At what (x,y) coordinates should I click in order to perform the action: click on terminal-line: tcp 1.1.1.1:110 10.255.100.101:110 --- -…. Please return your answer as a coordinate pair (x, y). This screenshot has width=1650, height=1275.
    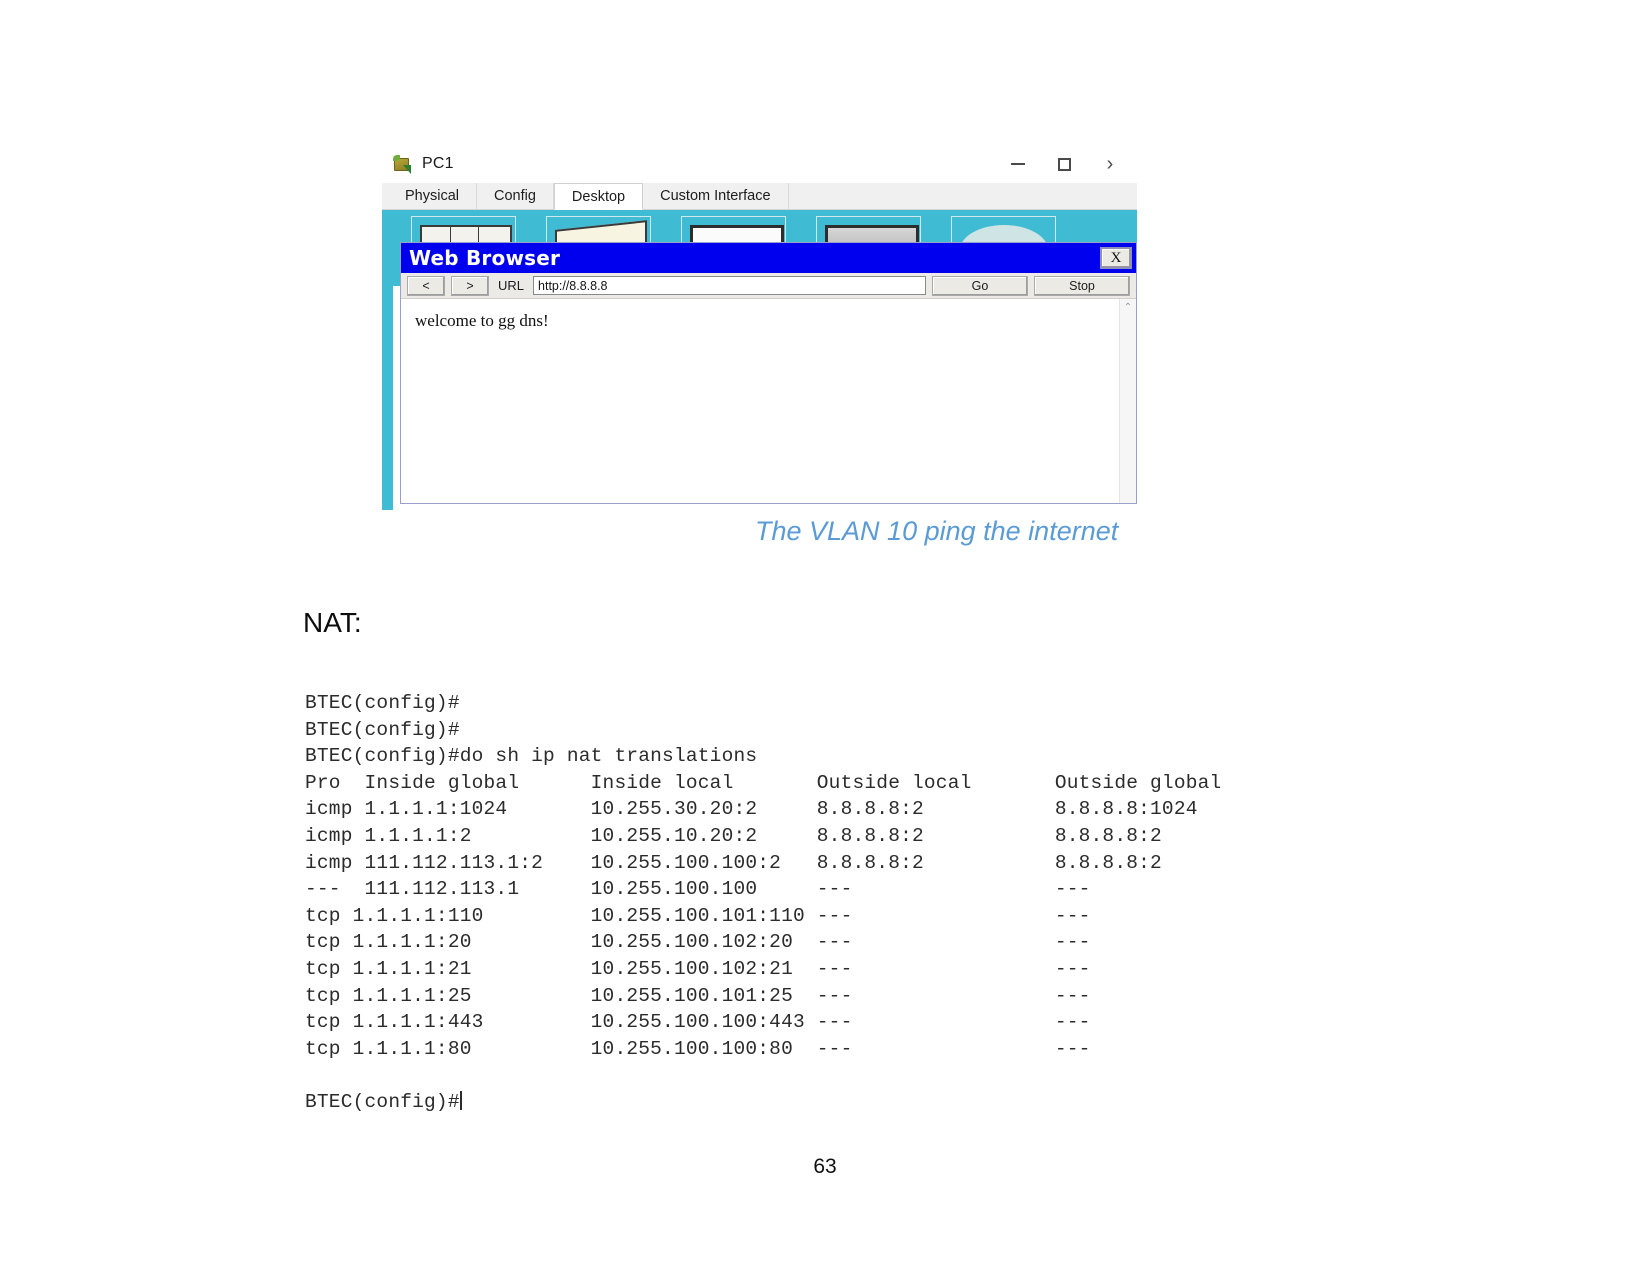
    Looking at the image, I should click on (698, 915).